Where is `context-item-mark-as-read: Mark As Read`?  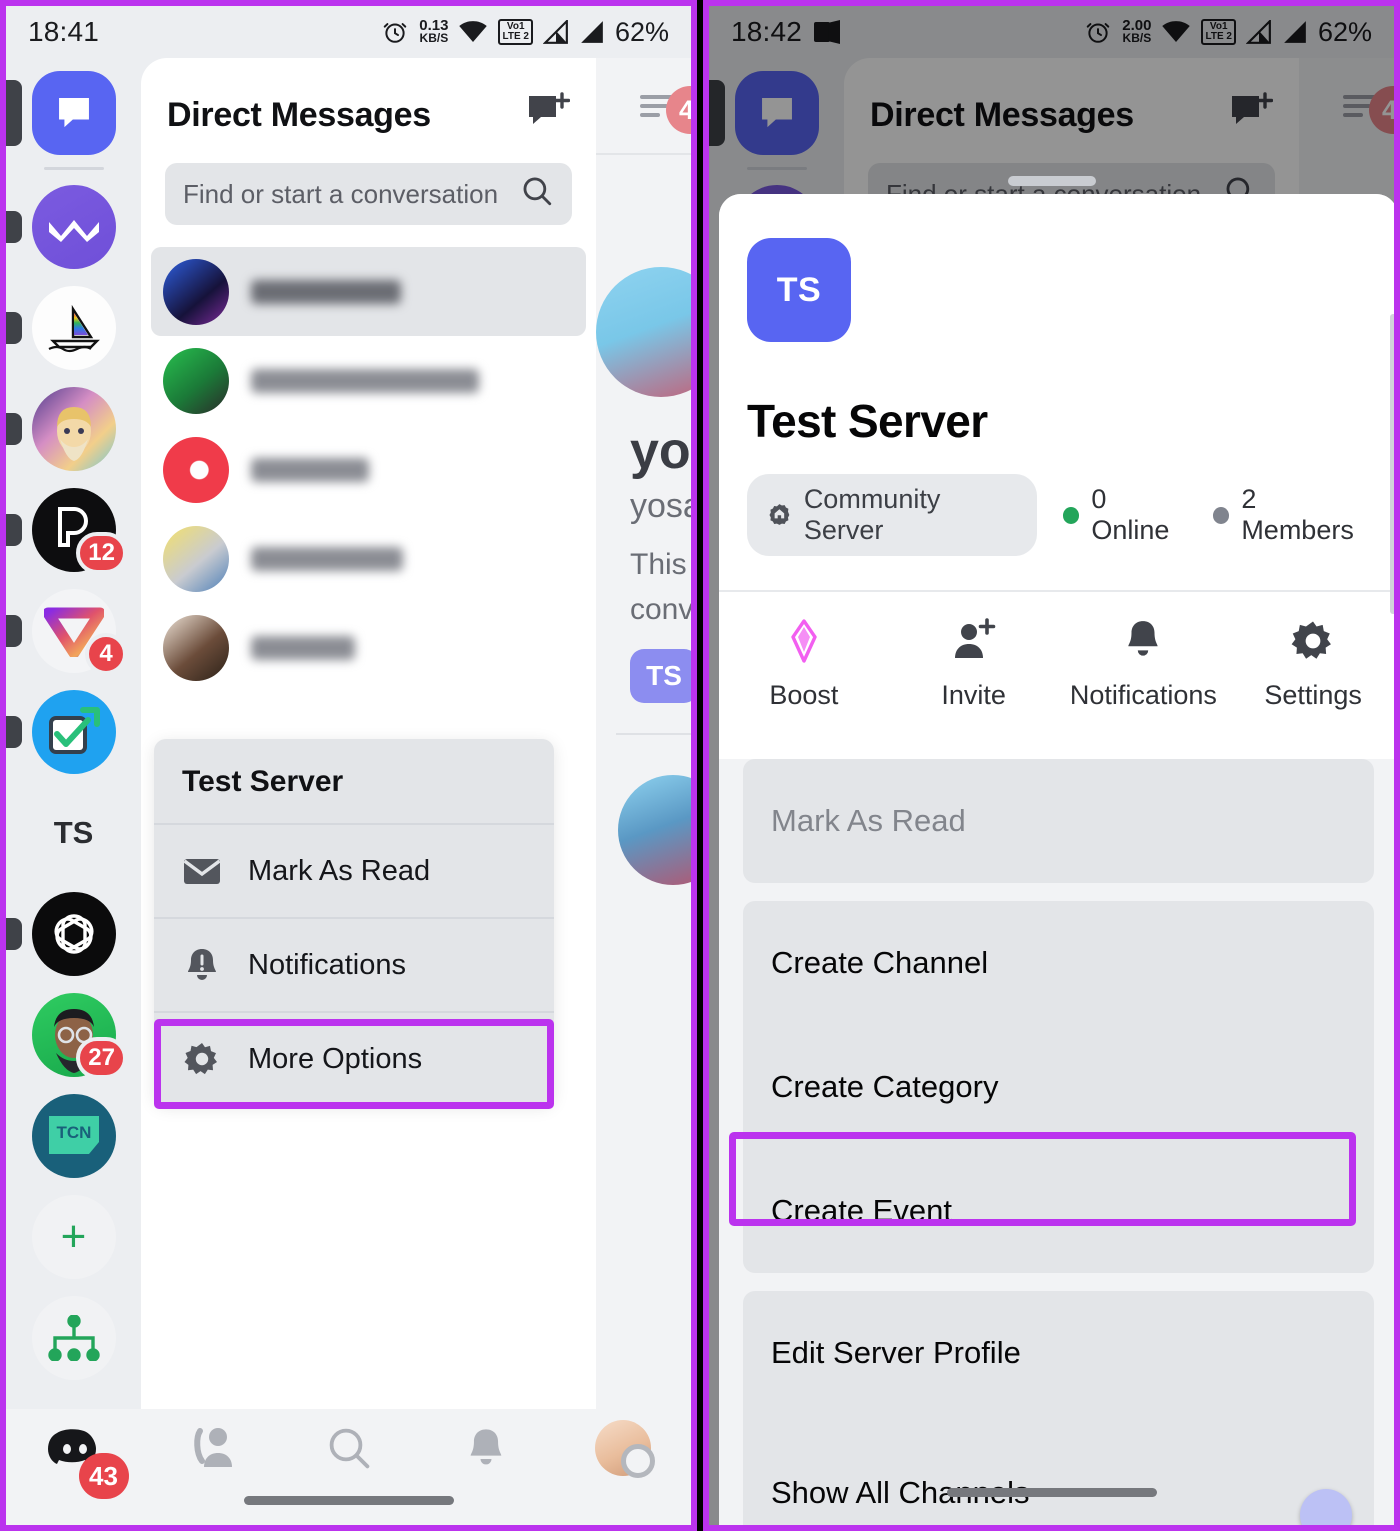 context-item-mark-as-read: Mark As Read is located at coordinates (354, 870).